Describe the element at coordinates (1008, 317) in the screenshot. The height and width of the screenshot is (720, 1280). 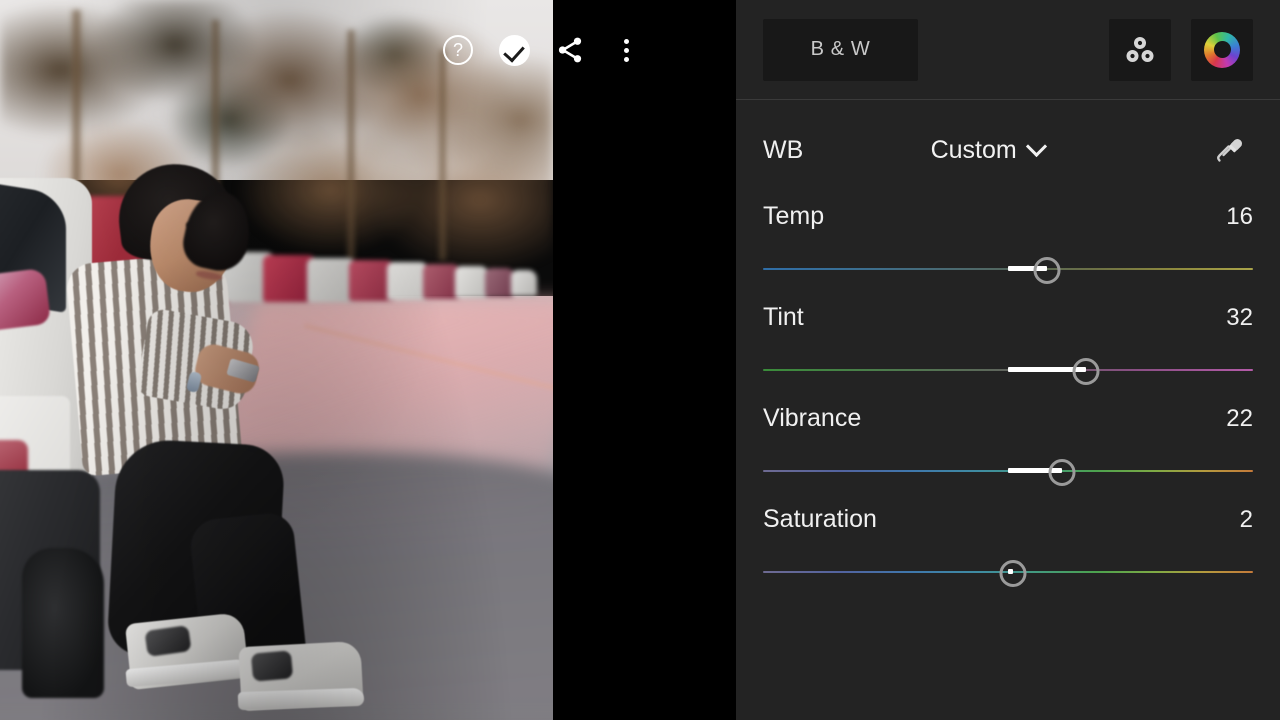
I see `slider-header: Tint 32` at that location.